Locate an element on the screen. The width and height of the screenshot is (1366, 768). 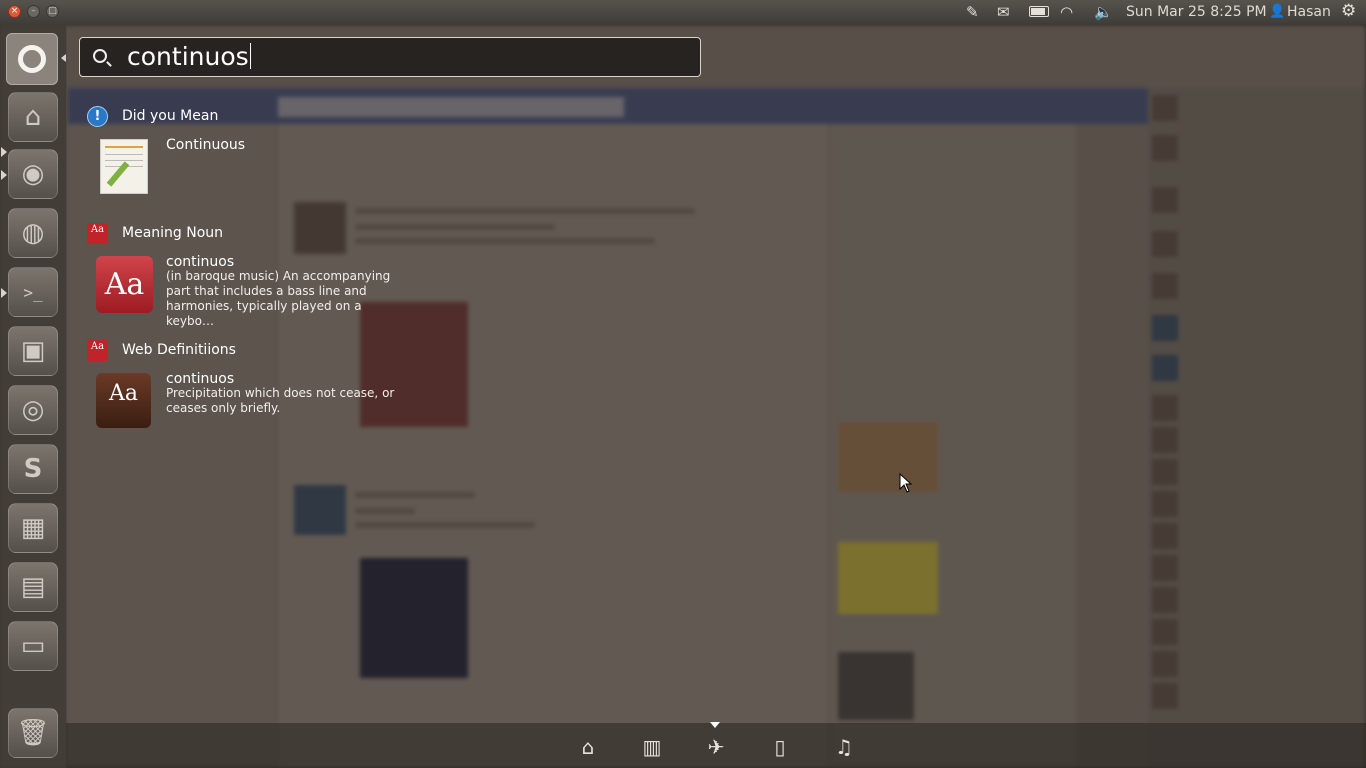
workspace-switcher-icon: ▦ is located at coordinates (33, 528).